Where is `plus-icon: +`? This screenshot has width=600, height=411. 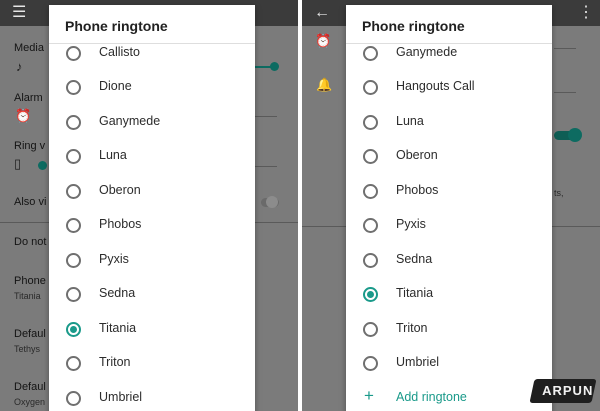 plus-icon: + is located at coordinates (369, 395).